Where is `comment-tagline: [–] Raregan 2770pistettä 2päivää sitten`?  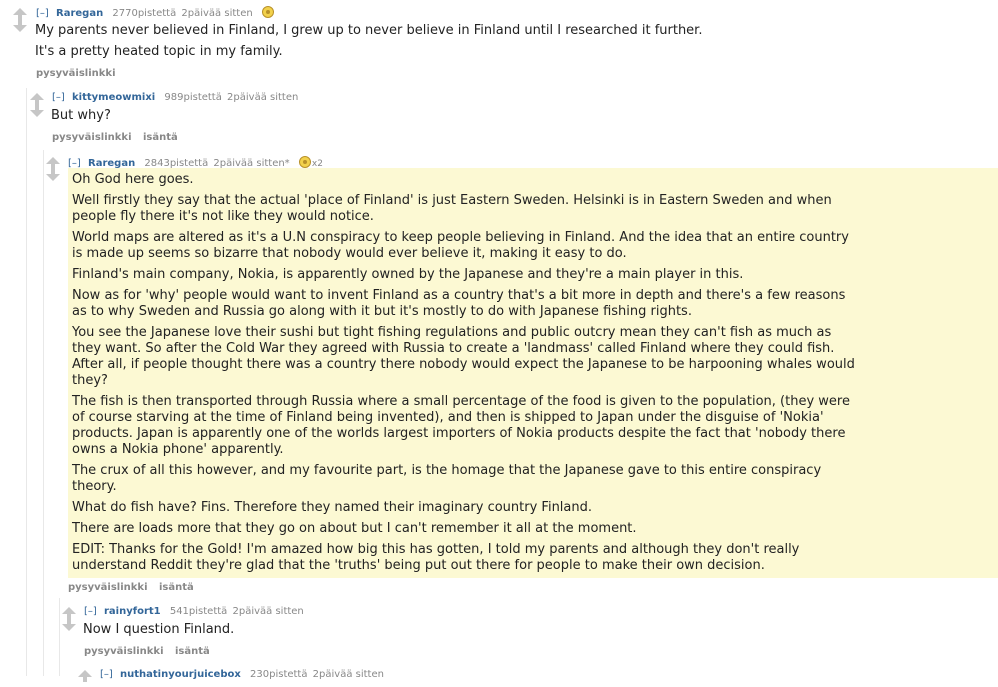
comment-tagline: [–] Raregan 2770pistettä 2päivää sitten is located at coordinates (155, 12).